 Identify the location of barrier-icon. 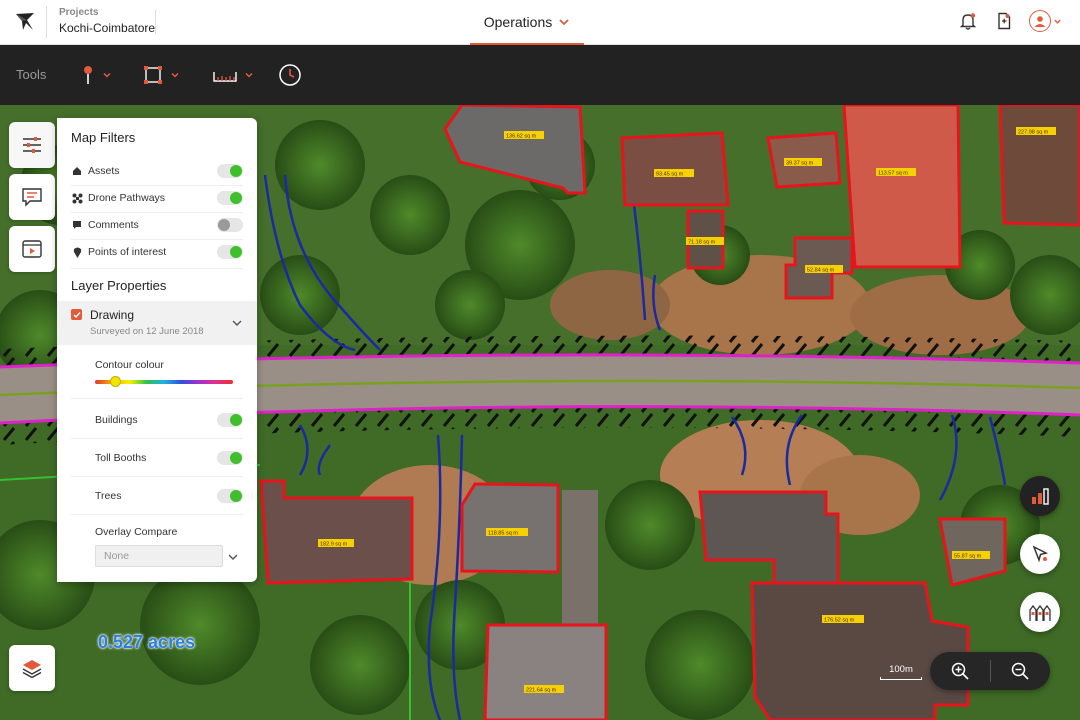
(1040, 612).